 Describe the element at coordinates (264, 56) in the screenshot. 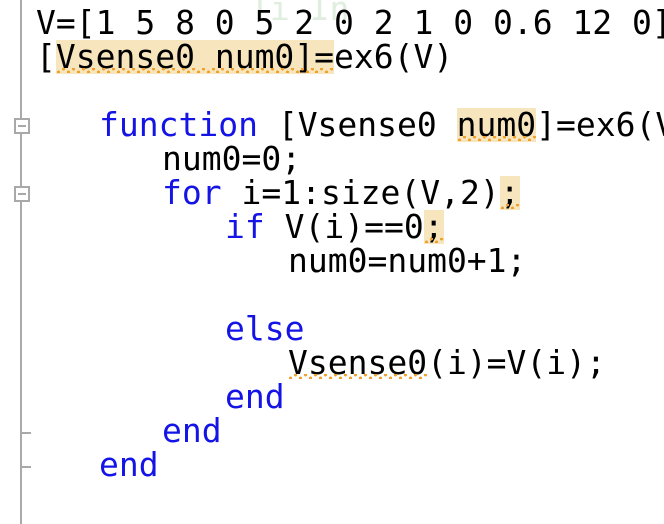

I see `code-warning-token: num0]` at that location.